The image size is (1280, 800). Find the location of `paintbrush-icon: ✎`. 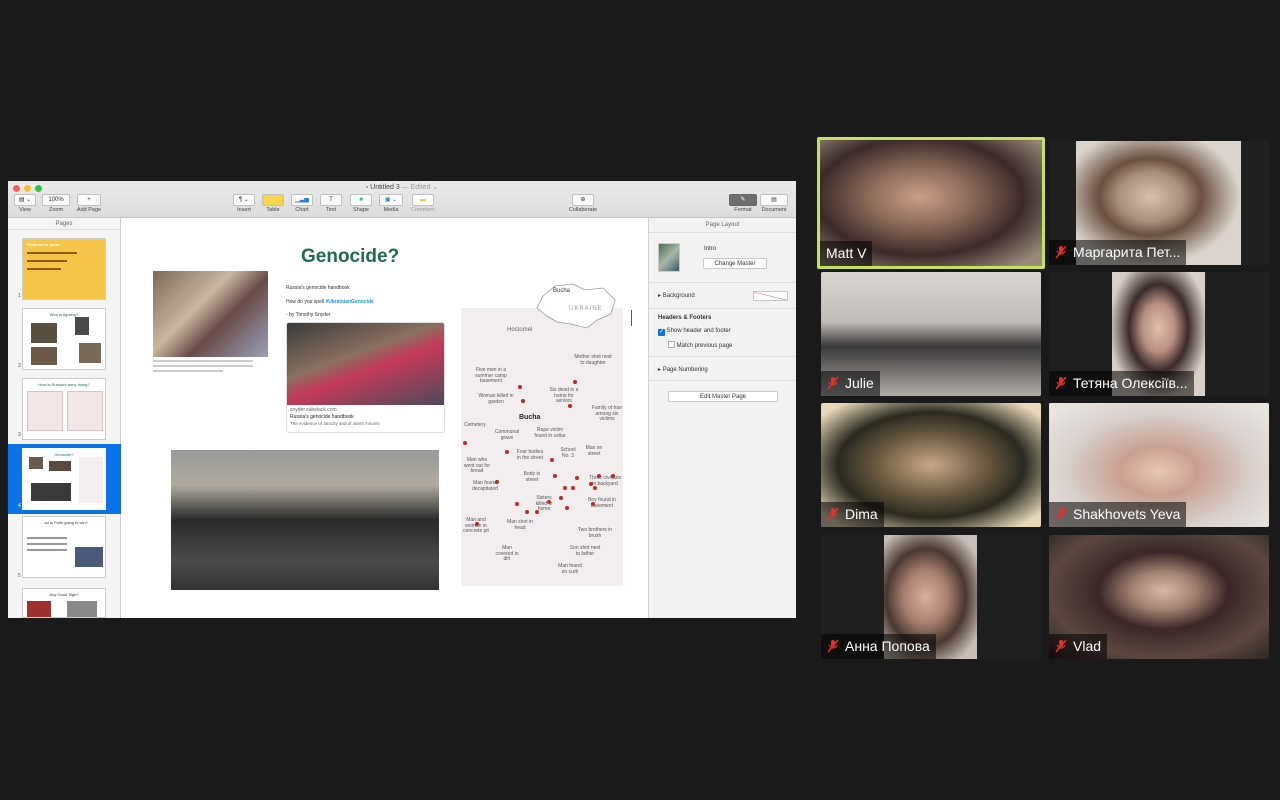

paintbrush-icon: ✎ is located at coordinates (743, 200).